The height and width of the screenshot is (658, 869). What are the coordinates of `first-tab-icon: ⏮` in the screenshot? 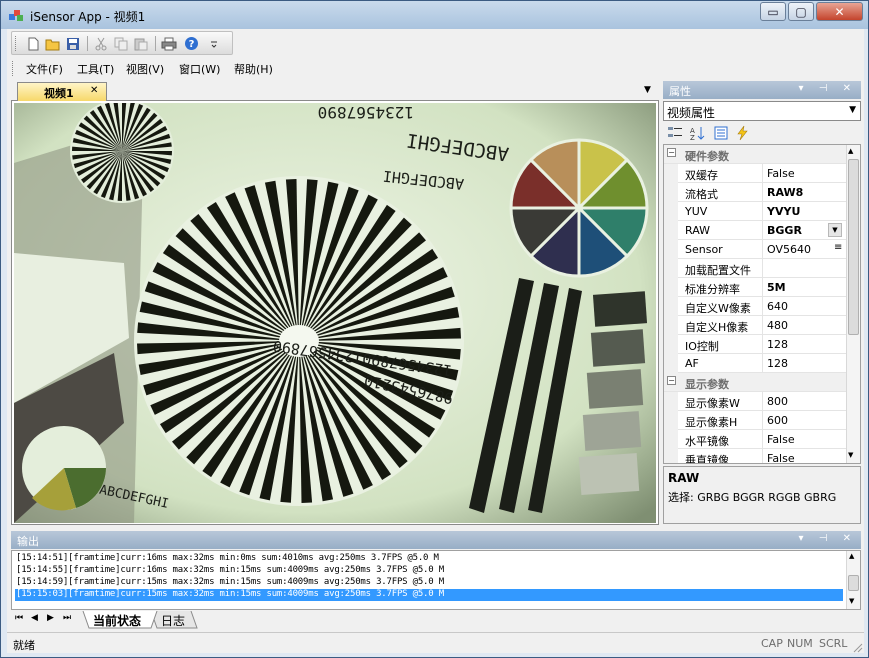 It's located at (19, 618).